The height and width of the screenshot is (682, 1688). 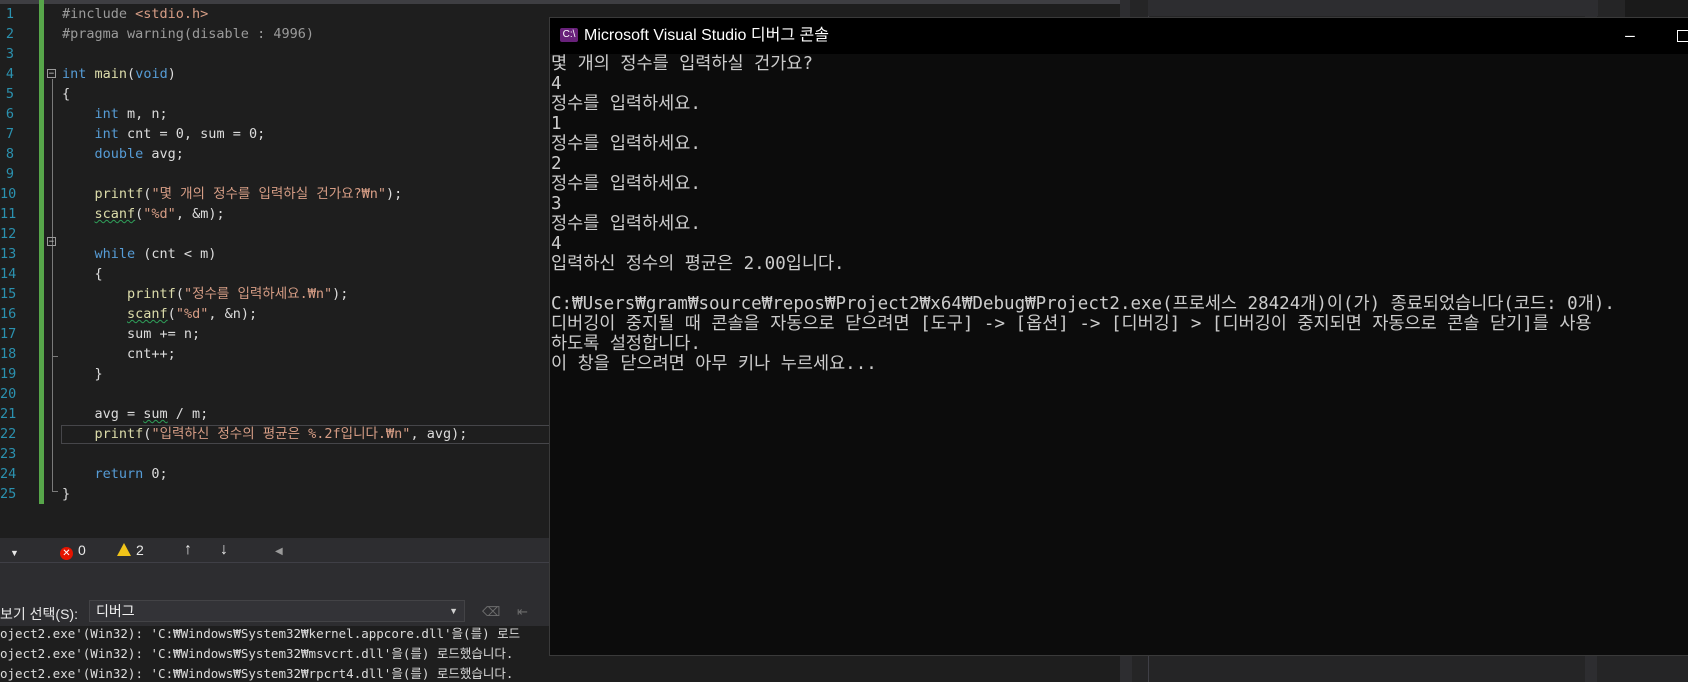 I want to click on arrow-up-icon: ↑, so click(x=188, y=550).